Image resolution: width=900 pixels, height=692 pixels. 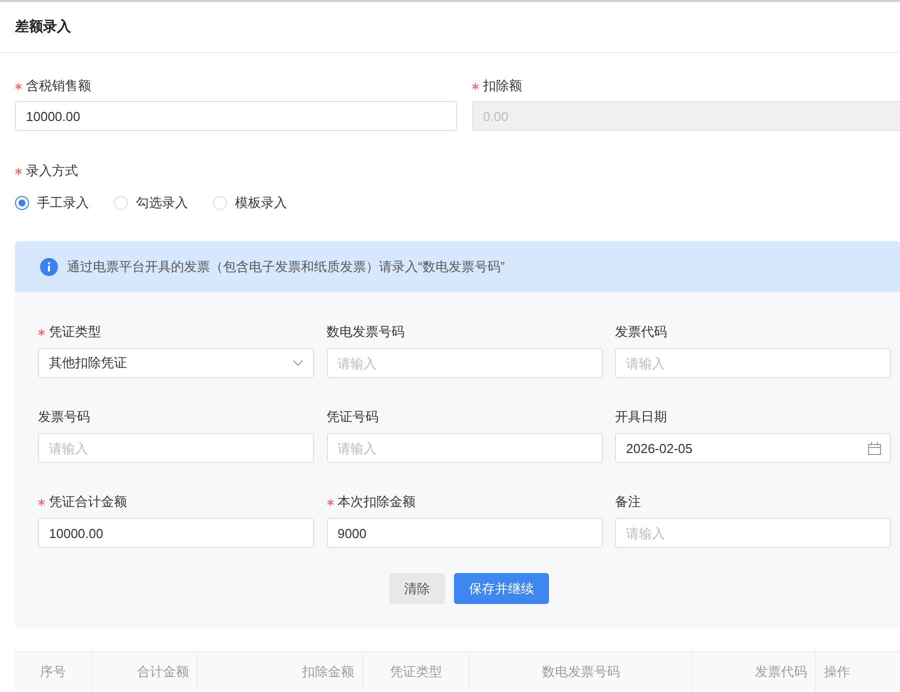 What do you see at coordinates (377, 502) in the screenshot?
I see `field-label: 本次扣除金额` at bounding box center [377, 502].